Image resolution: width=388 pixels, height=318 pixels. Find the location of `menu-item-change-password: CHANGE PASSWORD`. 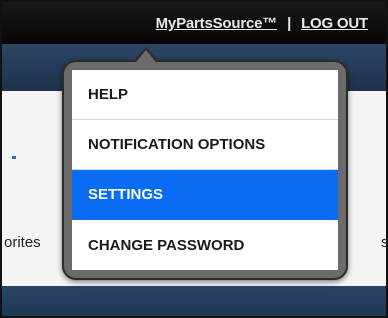

menu-item-change-password: CHANGE PASSWORD is located at coordinates (205, 245).